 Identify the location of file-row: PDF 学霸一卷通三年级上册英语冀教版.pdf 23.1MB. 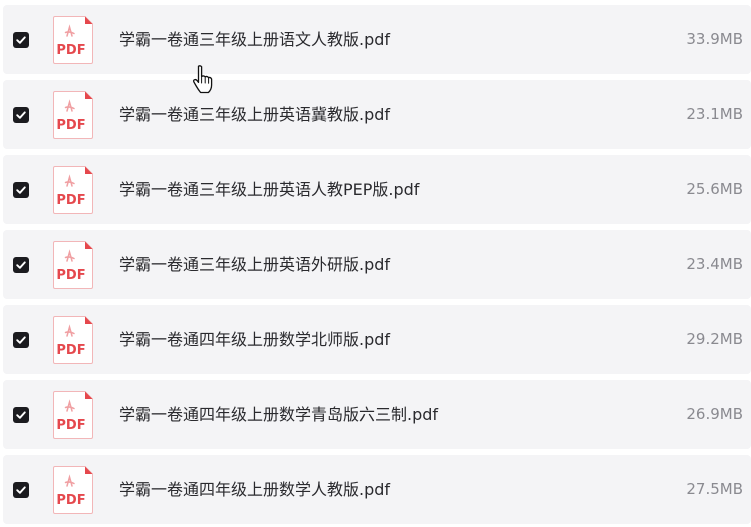
(377, 114).